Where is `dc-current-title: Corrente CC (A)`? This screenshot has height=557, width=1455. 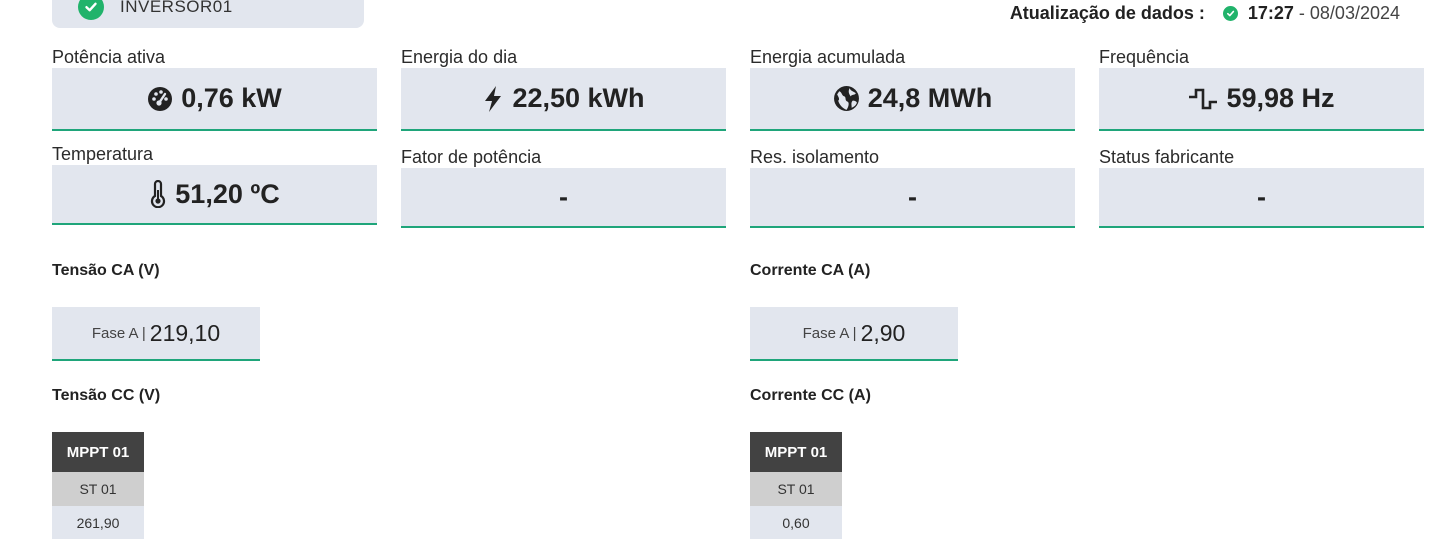
dc-current-title: Corrente CC (A) is located at coordinates (810, 395).